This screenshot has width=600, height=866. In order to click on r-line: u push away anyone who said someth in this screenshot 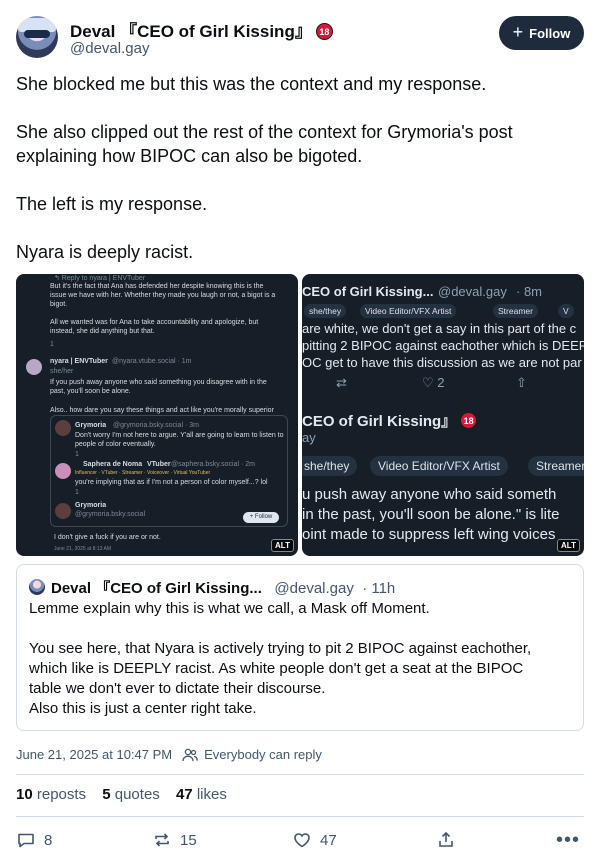, I will do `click(429, 494)`.